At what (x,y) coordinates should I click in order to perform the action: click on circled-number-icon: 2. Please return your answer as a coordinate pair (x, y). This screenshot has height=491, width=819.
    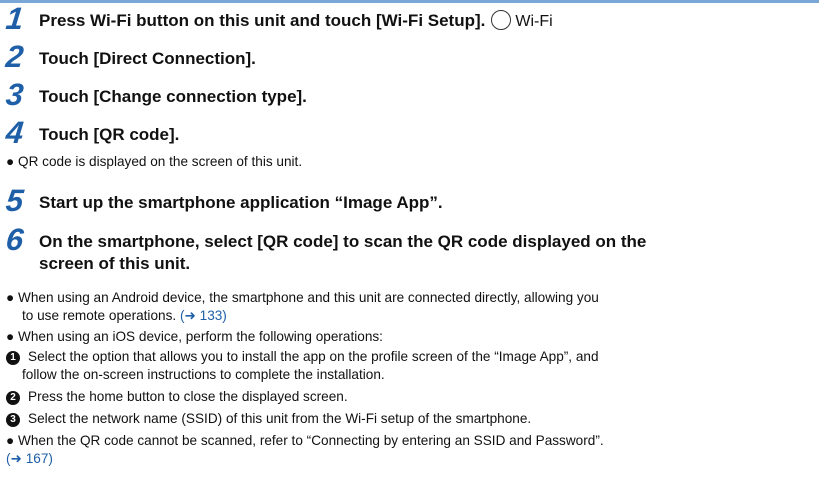
    Looking at the image, I should click on (13, 398).